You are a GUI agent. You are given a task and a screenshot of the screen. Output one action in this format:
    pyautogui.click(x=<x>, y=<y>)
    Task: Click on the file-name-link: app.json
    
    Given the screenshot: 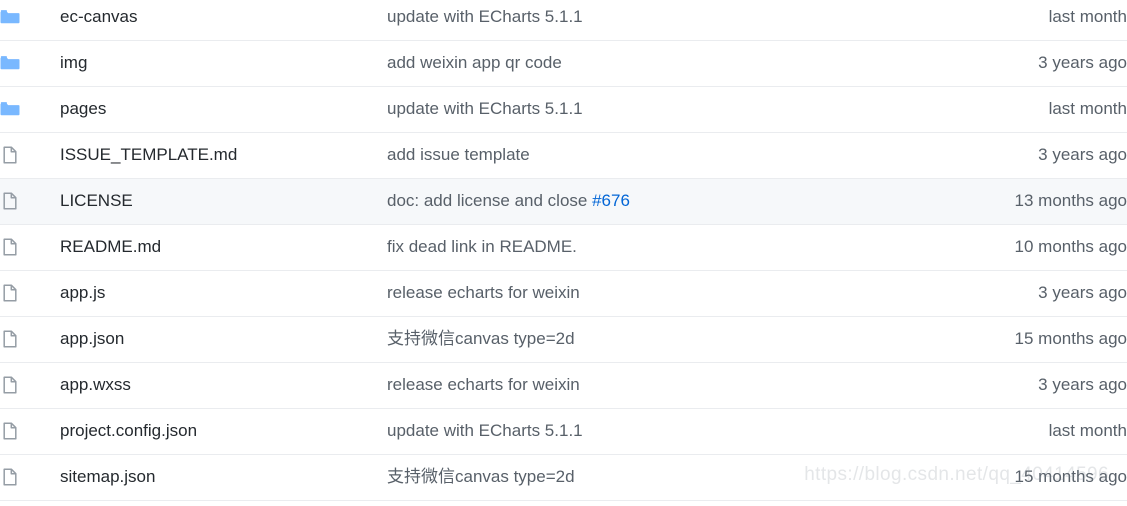 What is the action you would take?
    pyautogui.click(x=223, y=339)
    